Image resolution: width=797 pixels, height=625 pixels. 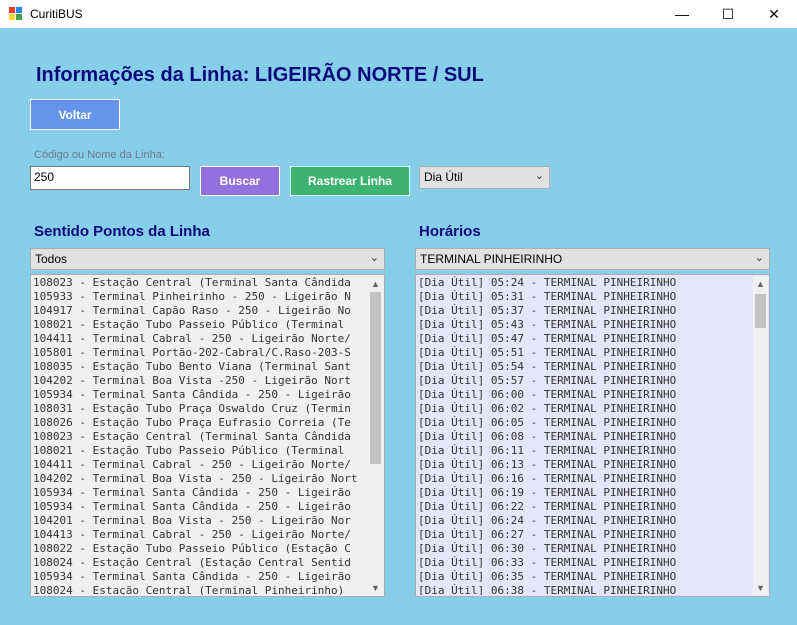 I want to click on schedule-list-item: [Dia Útil] 06:08 - TERMINAL PINHEIRINHO, so click(x=585, y=437).